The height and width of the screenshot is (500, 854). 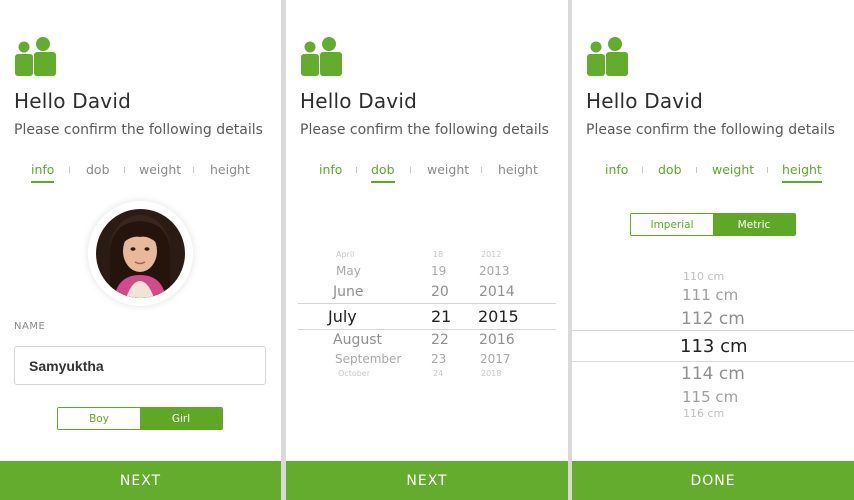 I want to click on height-option: 114 cm, so click(x=713, y=374).